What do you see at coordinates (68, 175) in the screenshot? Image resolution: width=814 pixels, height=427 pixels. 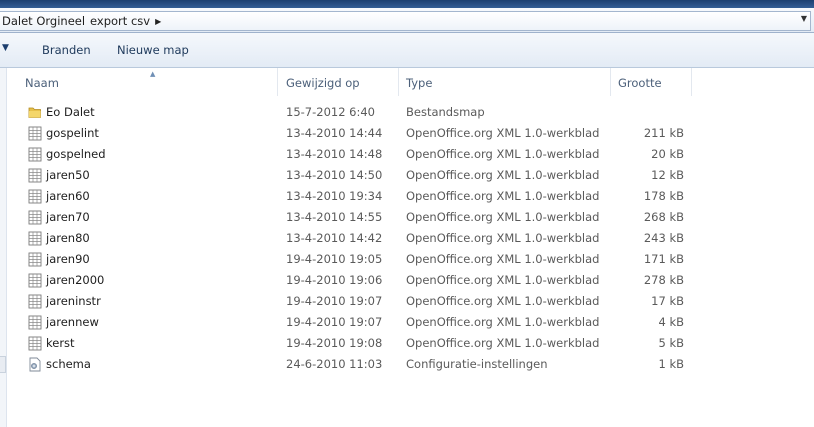 I see `file-name: jaren50` at bounding box center [68, 175].